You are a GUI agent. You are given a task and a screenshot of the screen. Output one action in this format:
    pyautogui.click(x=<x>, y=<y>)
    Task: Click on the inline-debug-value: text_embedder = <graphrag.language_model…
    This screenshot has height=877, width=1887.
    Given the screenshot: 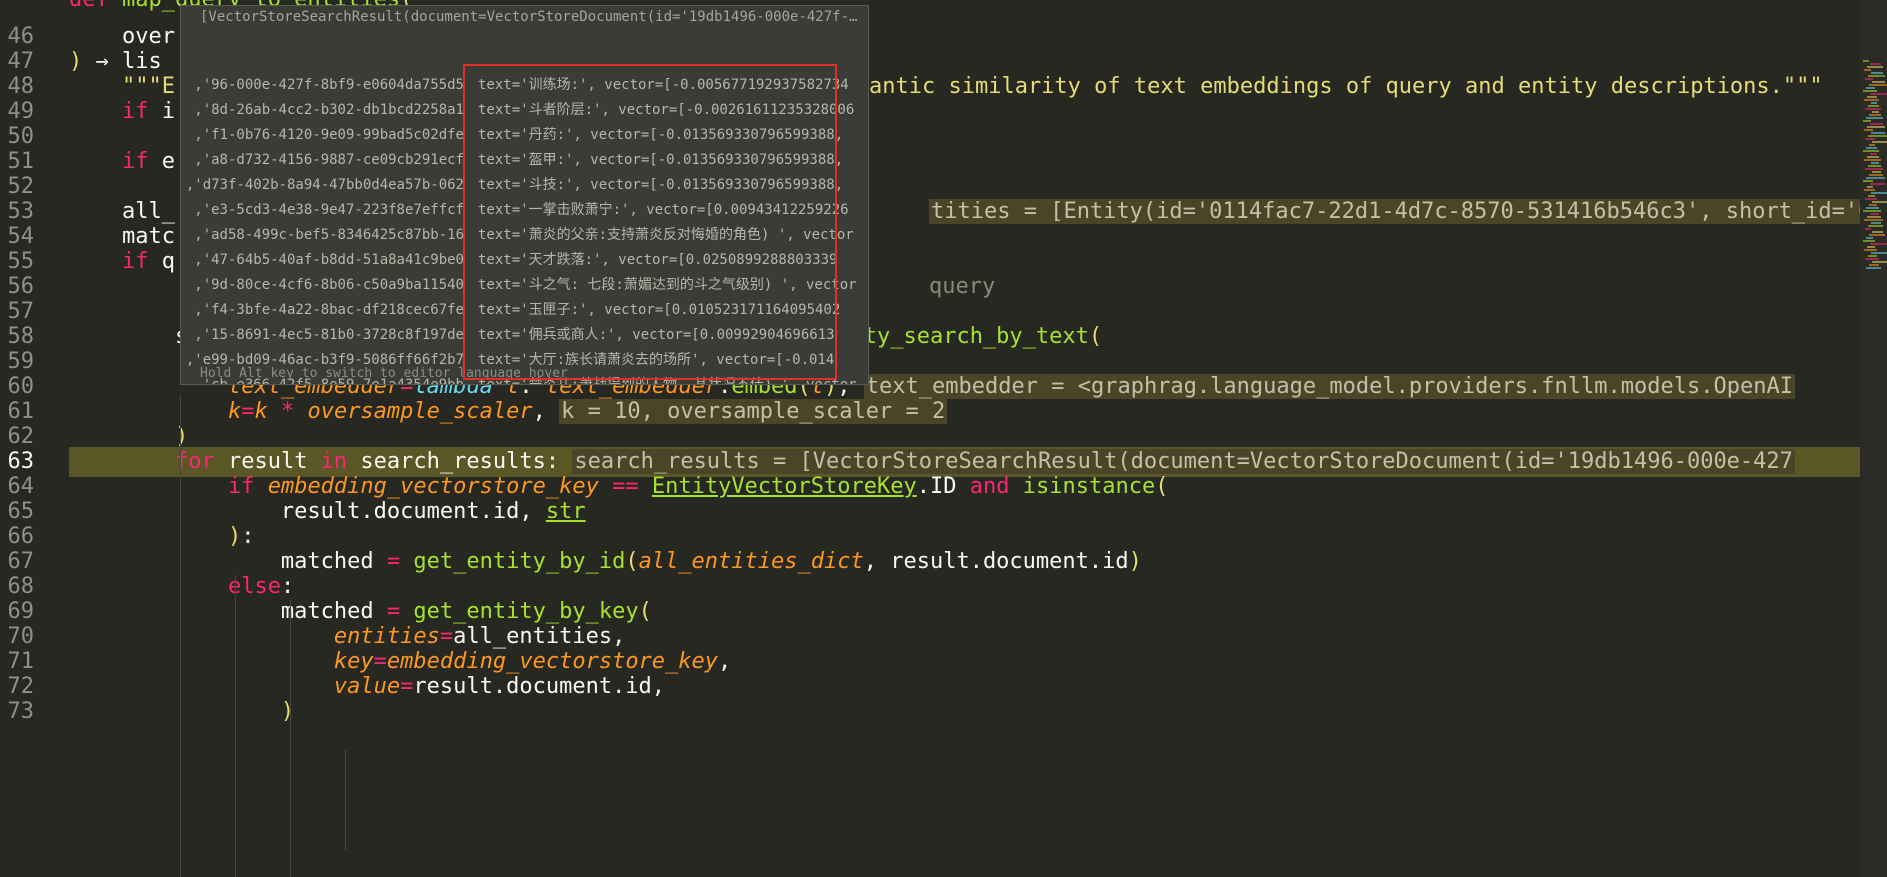 What is the action you would take?
    pyautogui.click(x=1329, y=386)
    